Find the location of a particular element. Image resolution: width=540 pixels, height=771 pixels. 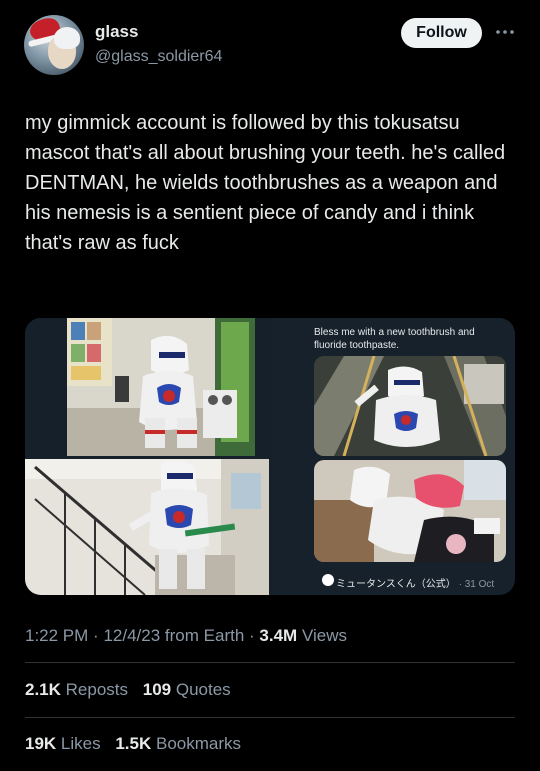

tweet-source: from Earth is located at coordinates (204, 635).